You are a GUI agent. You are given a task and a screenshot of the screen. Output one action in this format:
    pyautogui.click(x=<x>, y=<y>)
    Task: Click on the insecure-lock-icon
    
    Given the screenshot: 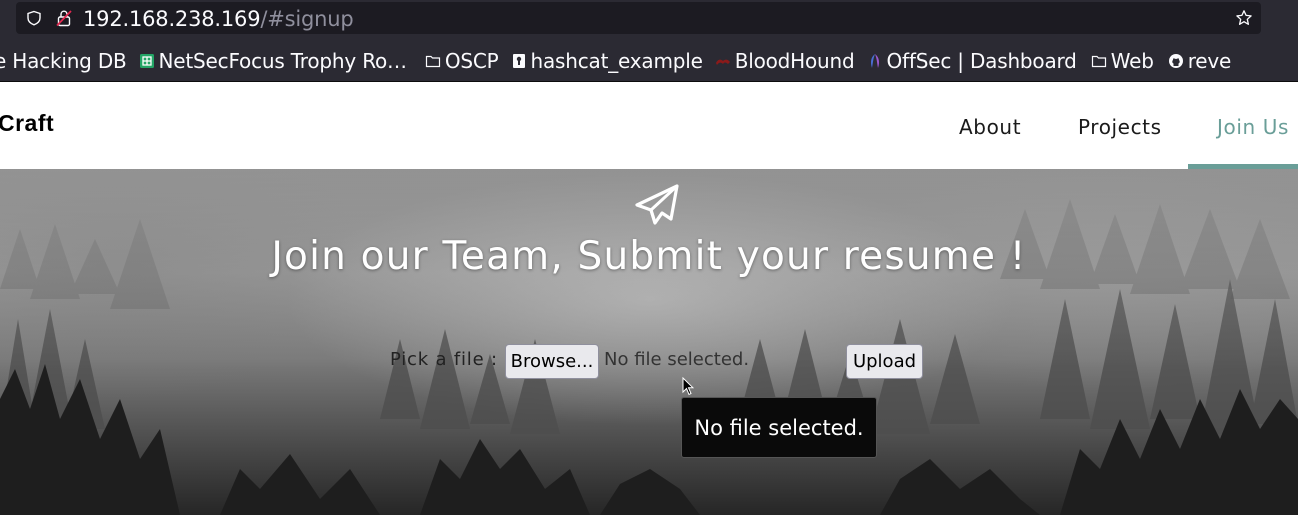 What is the action you would take?
    pyautogui.click(x=64, y=18)
    